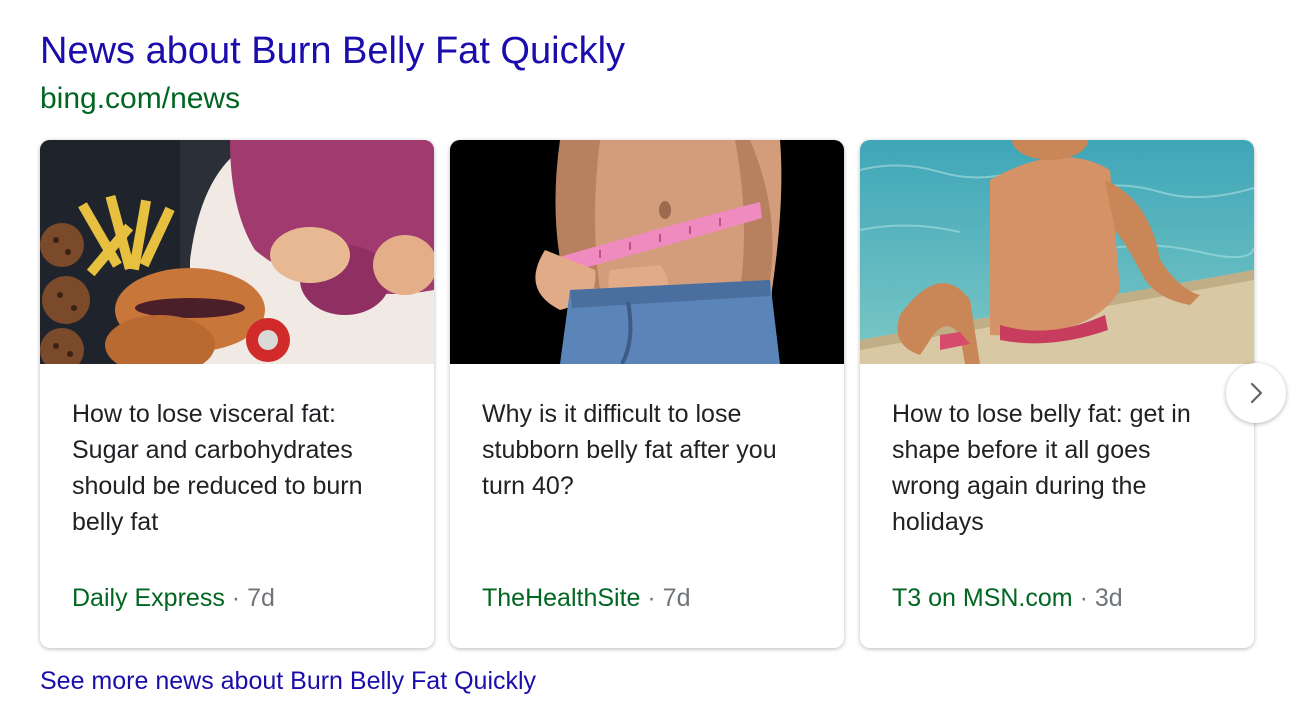  I want to click on carousel-next-button, so click(1256, 393).